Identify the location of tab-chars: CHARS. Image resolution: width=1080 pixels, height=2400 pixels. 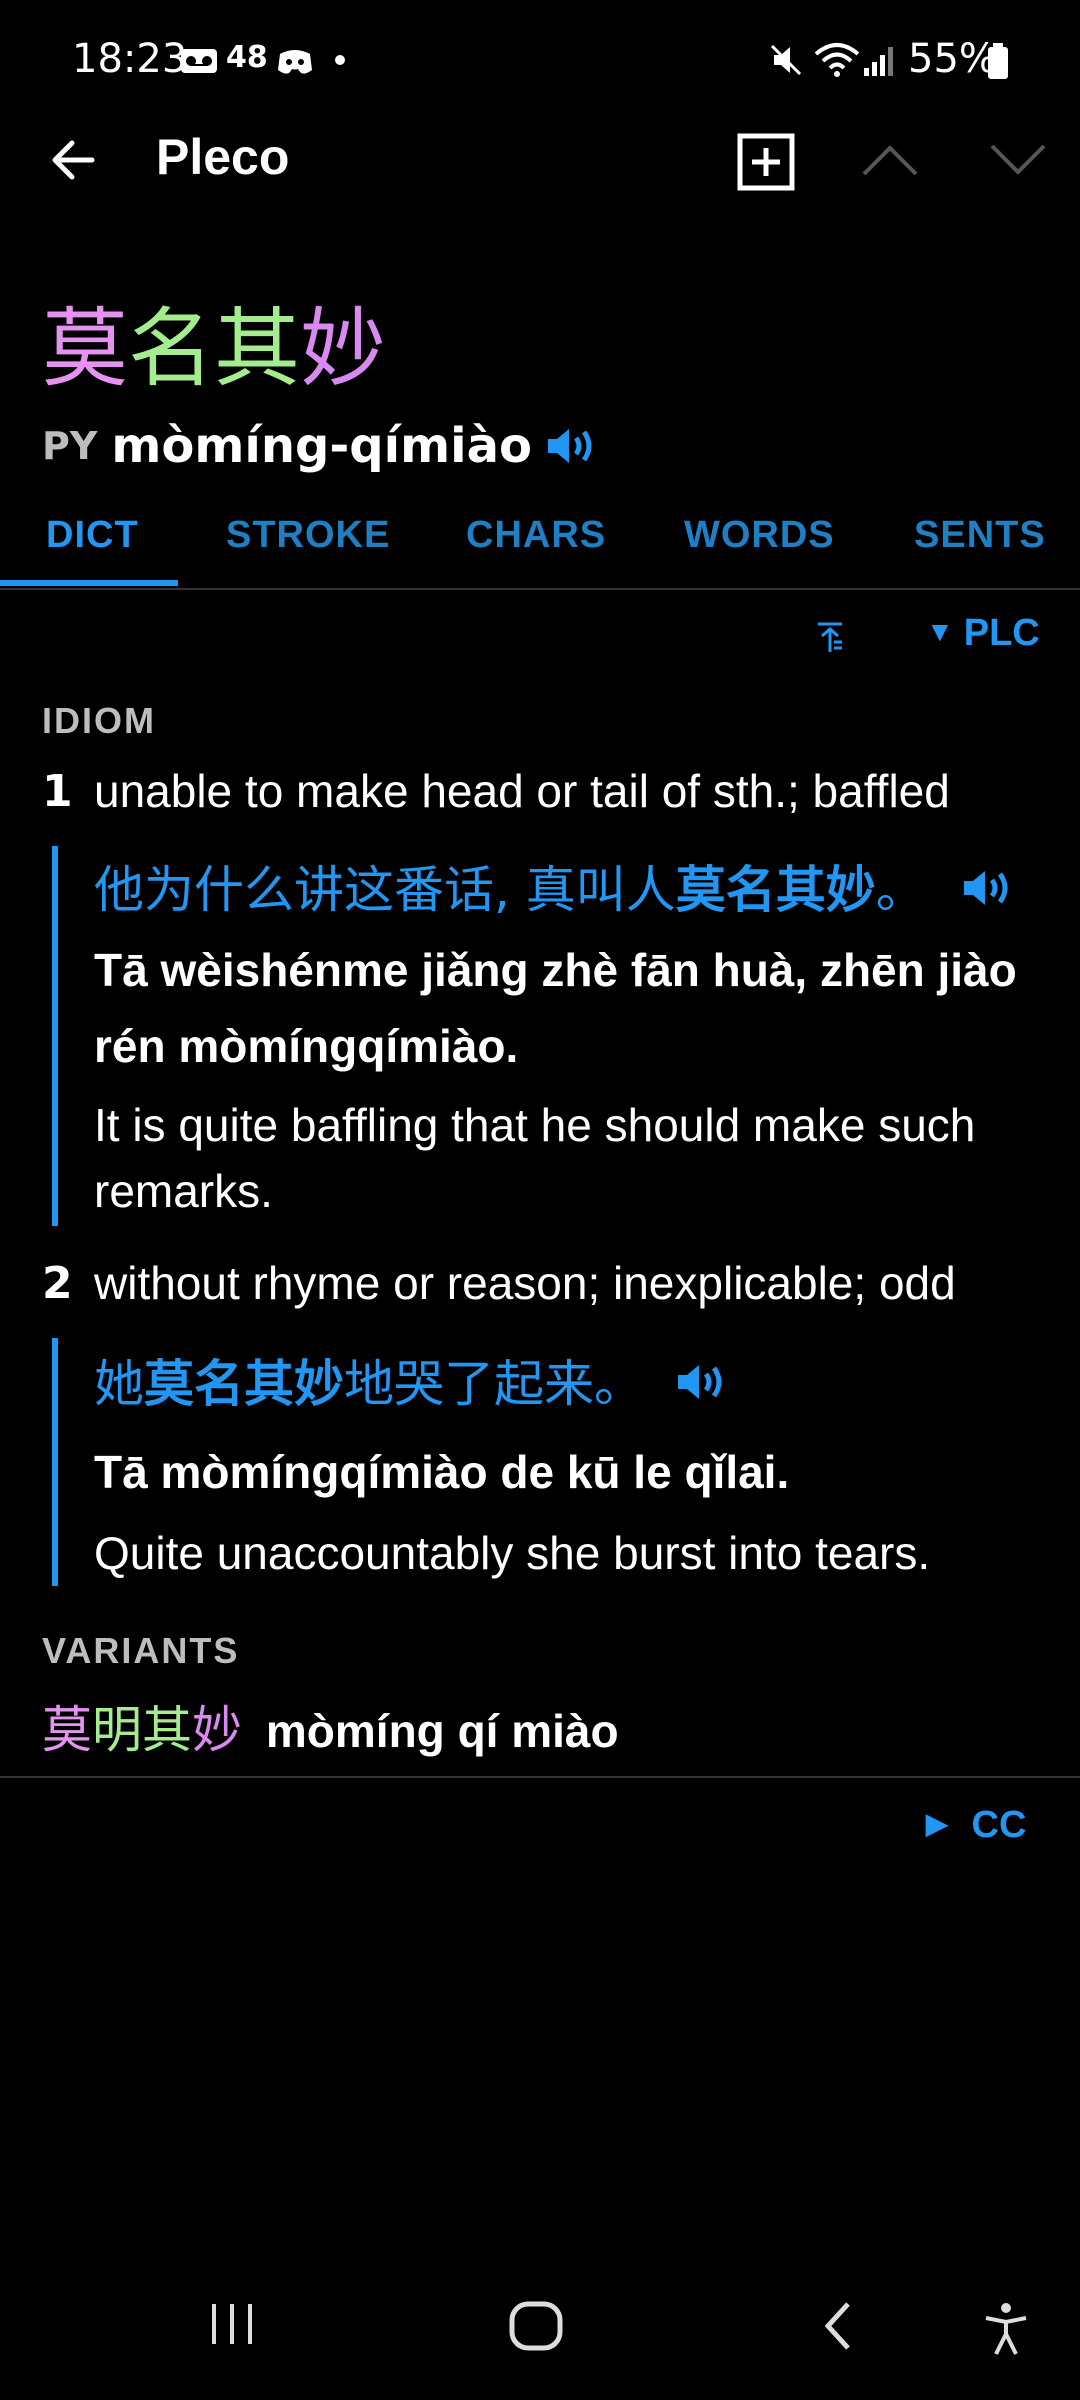
(536, 535).